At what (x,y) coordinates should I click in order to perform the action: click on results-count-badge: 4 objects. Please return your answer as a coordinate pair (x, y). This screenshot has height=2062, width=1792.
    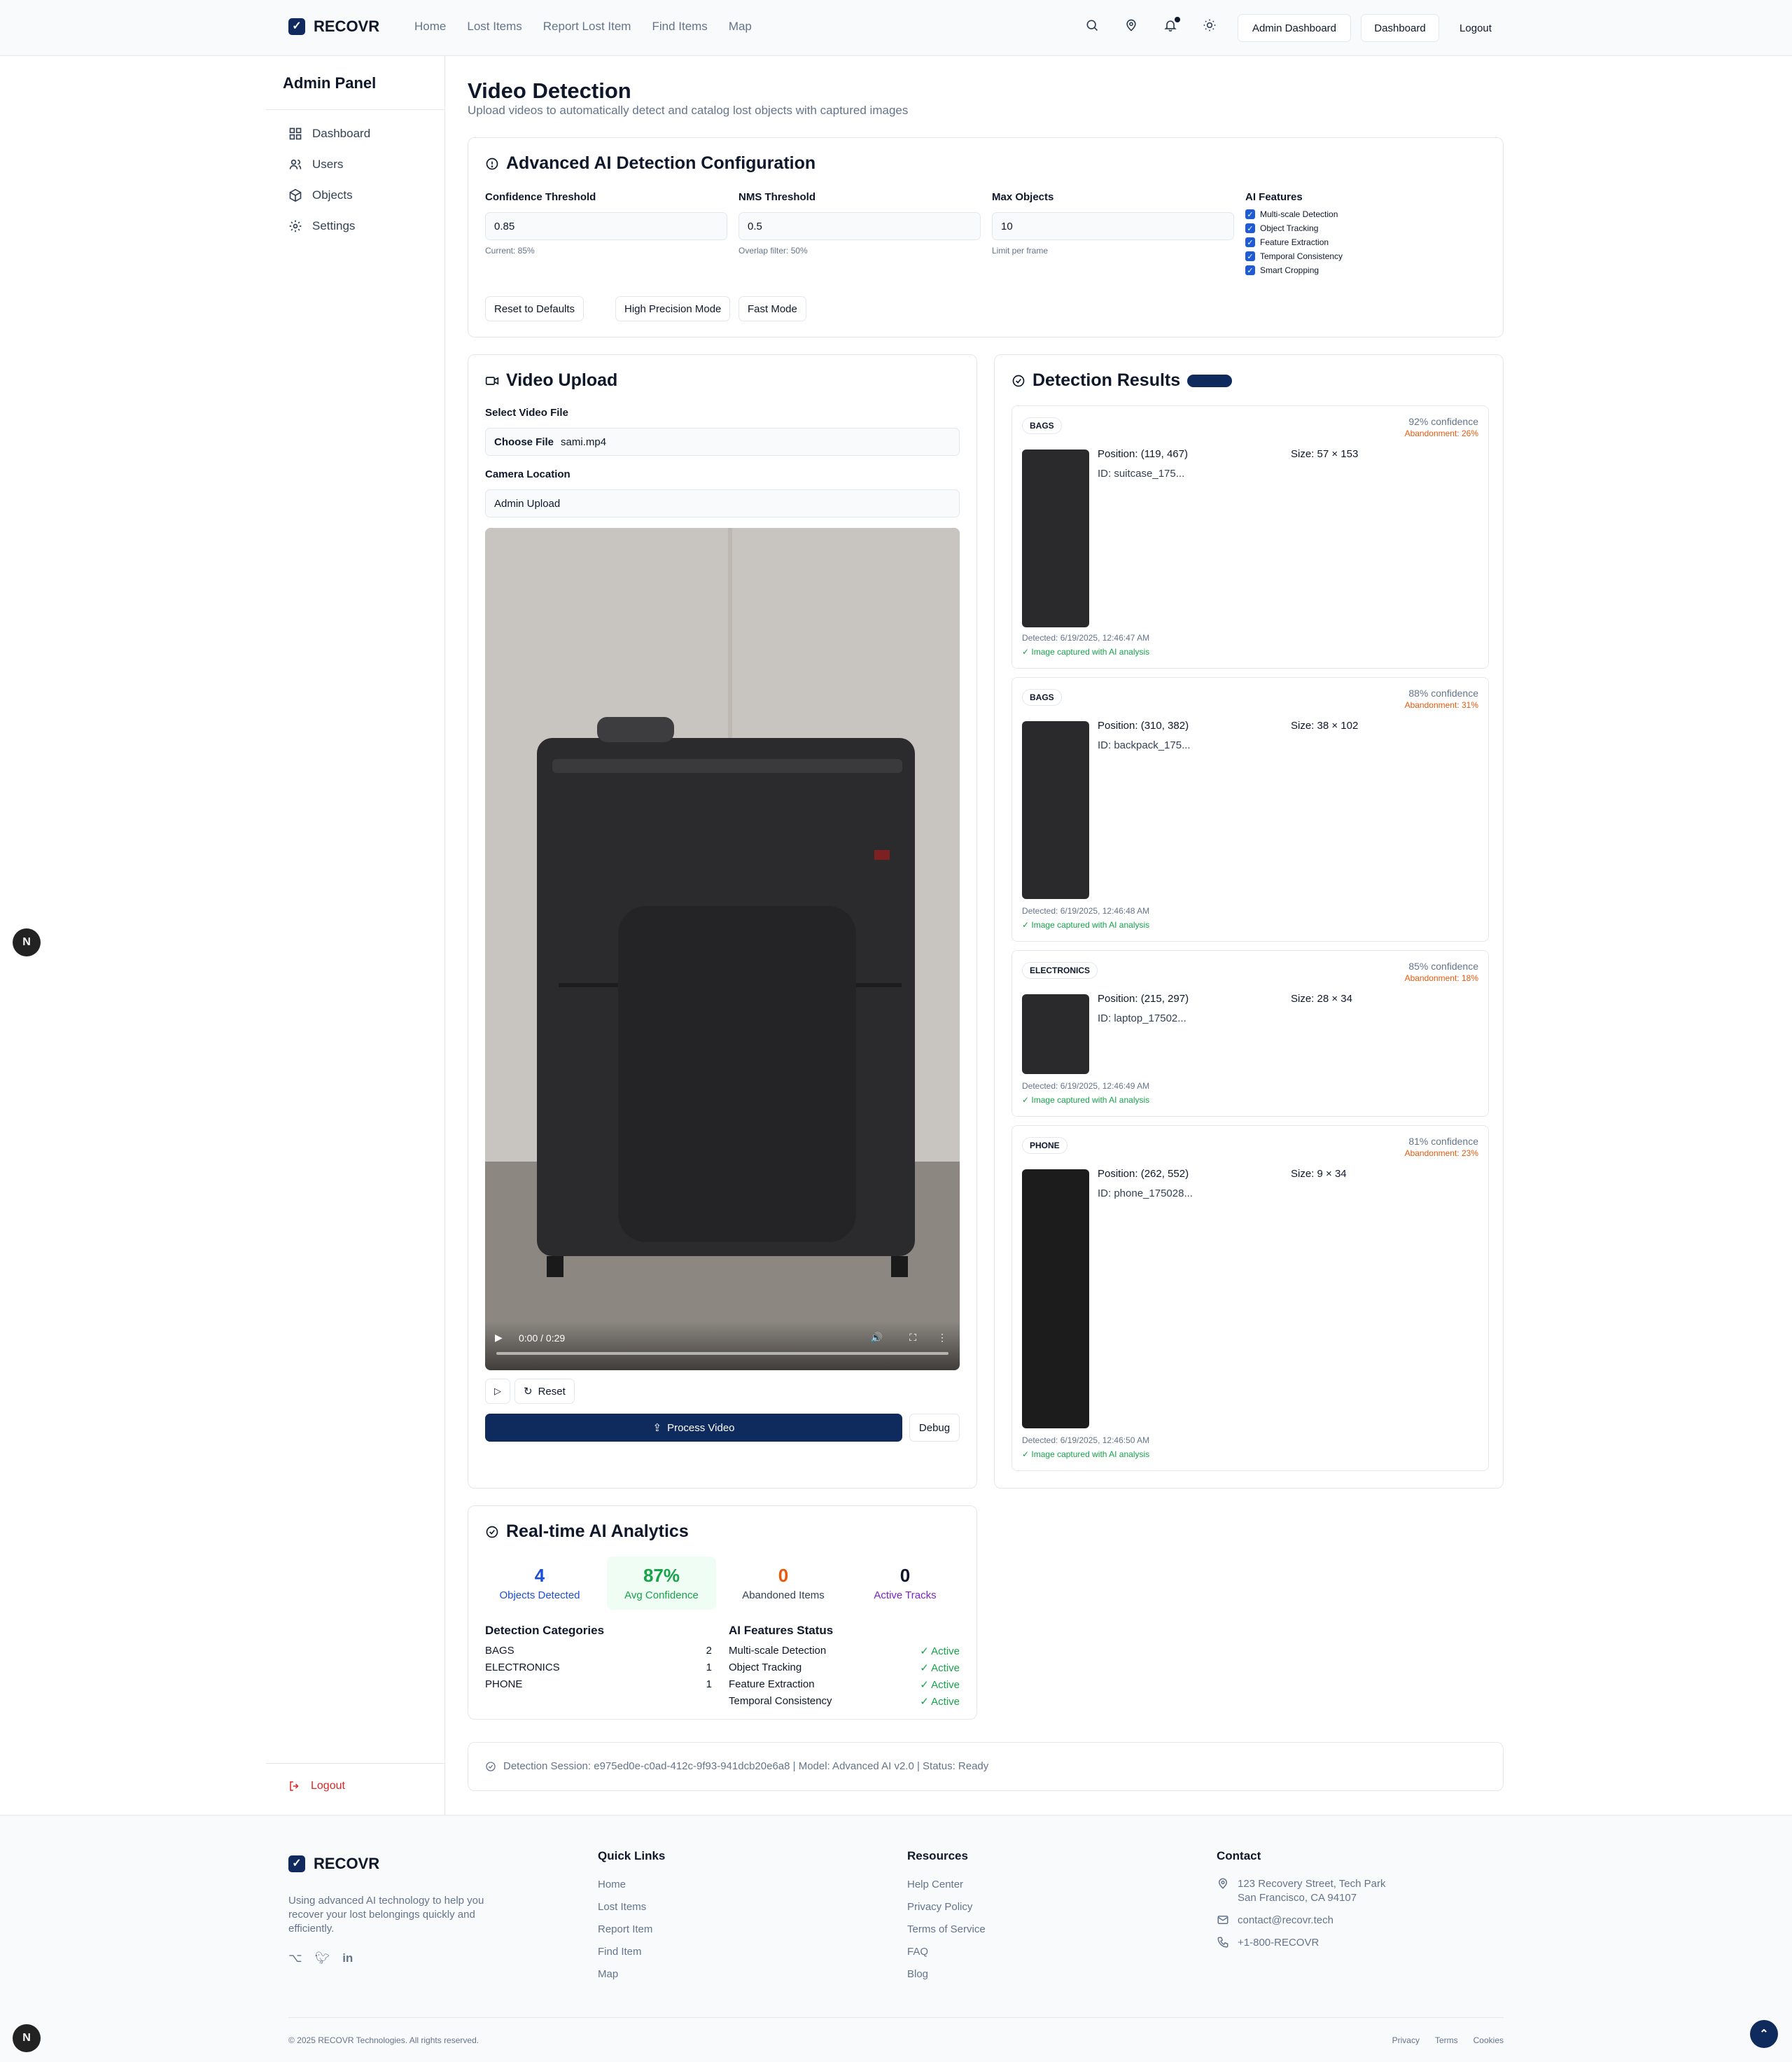
    Looking at the image, I should click on (1210, 380).